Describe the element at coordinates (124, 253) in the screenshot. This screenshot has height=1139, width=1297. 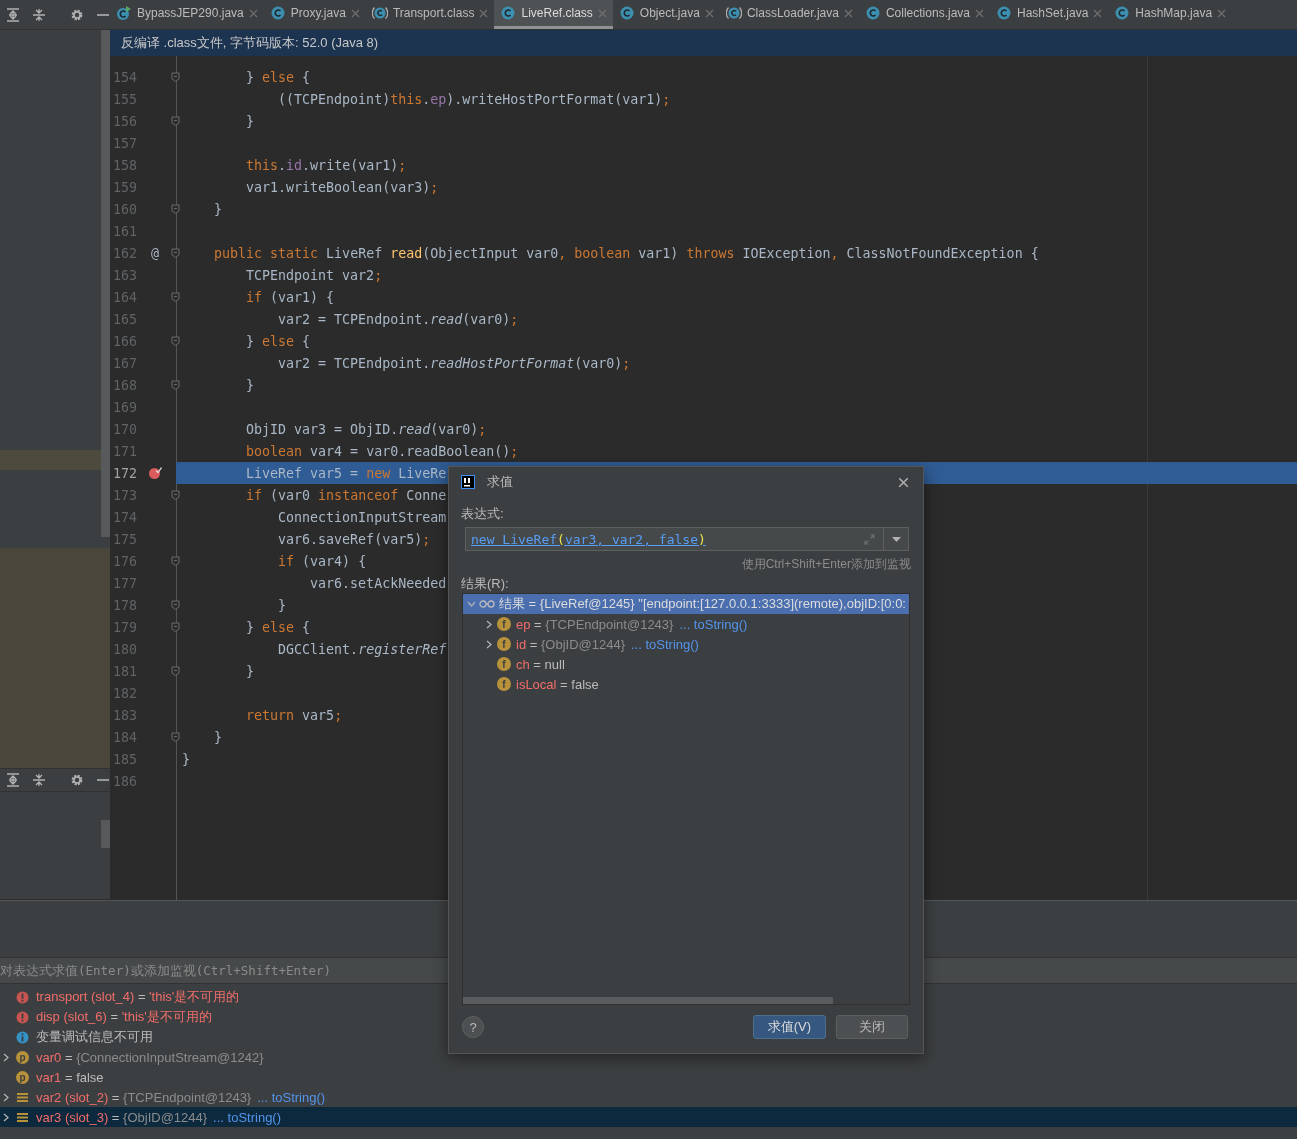
I see `line-number: 162` at that location.